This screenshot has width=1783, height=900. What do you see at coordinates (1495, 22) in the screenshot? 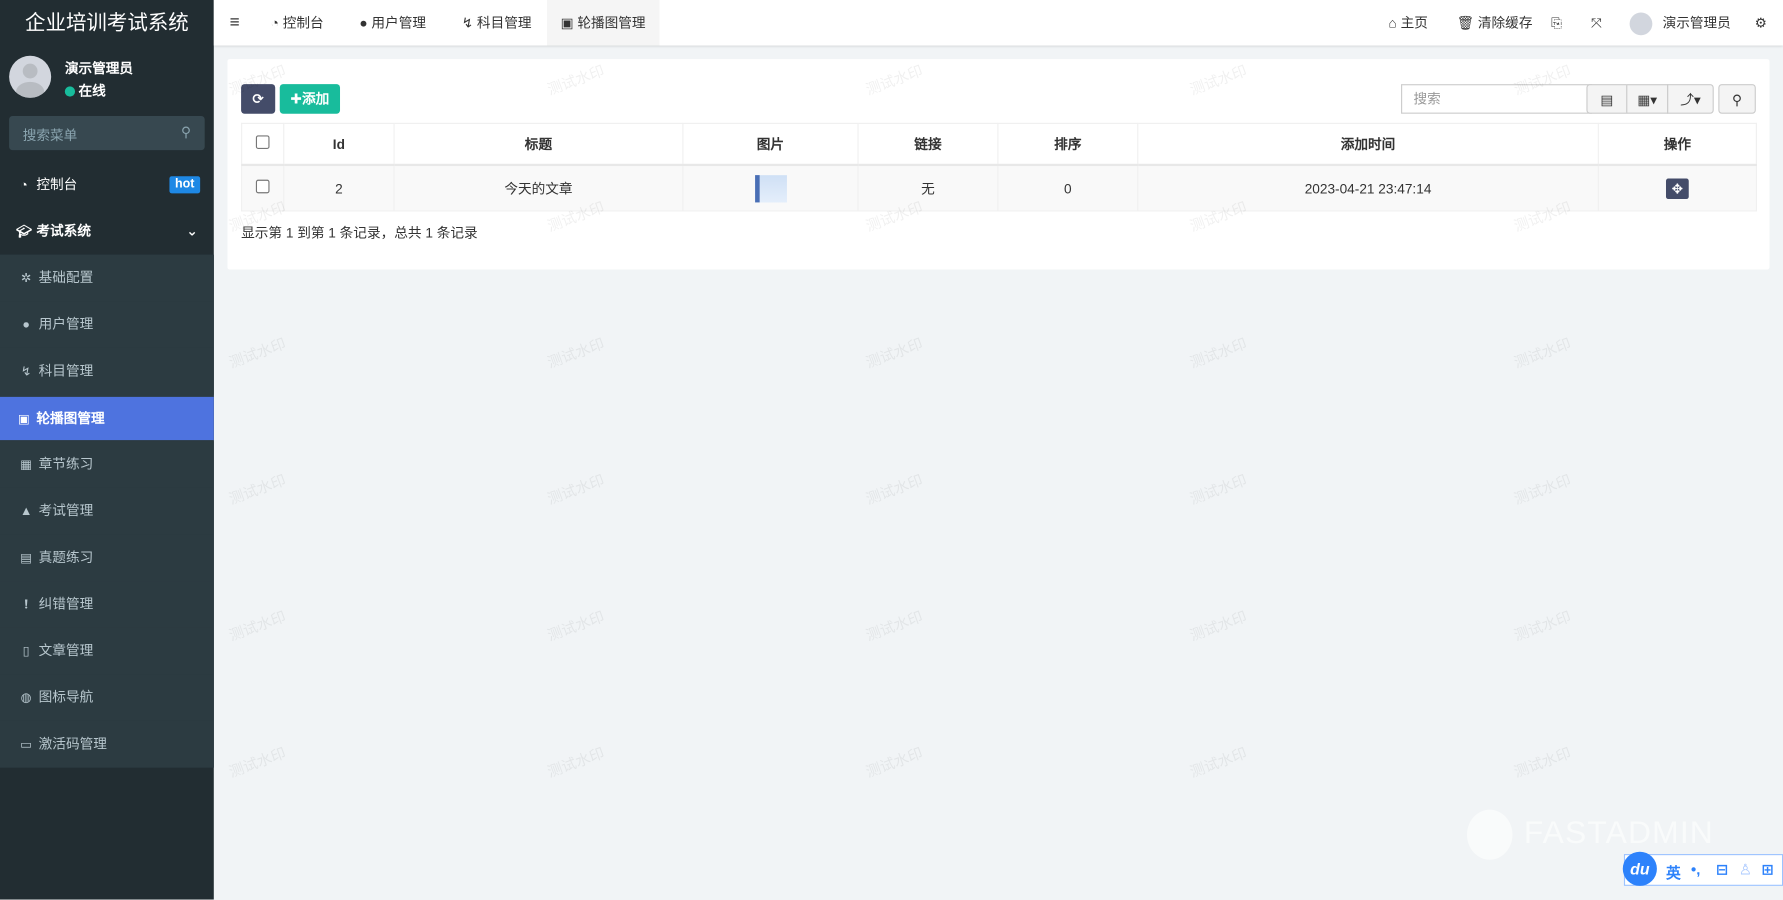
I see `clear-cache-button: 🗑︎ 清除缓存` at bounding box center [1495, 22].